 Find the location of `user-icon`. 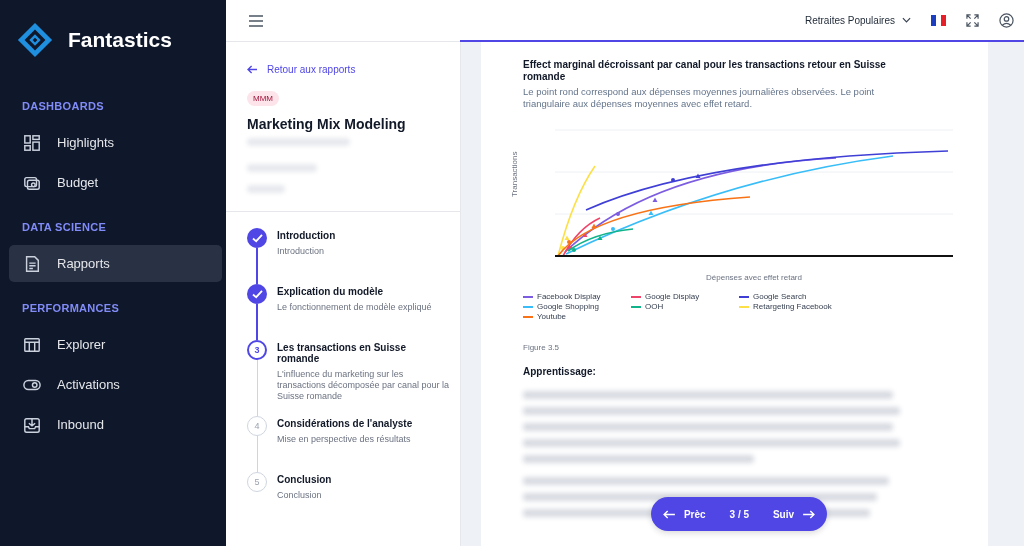

user-icon is located at coordinates (1006, 20).